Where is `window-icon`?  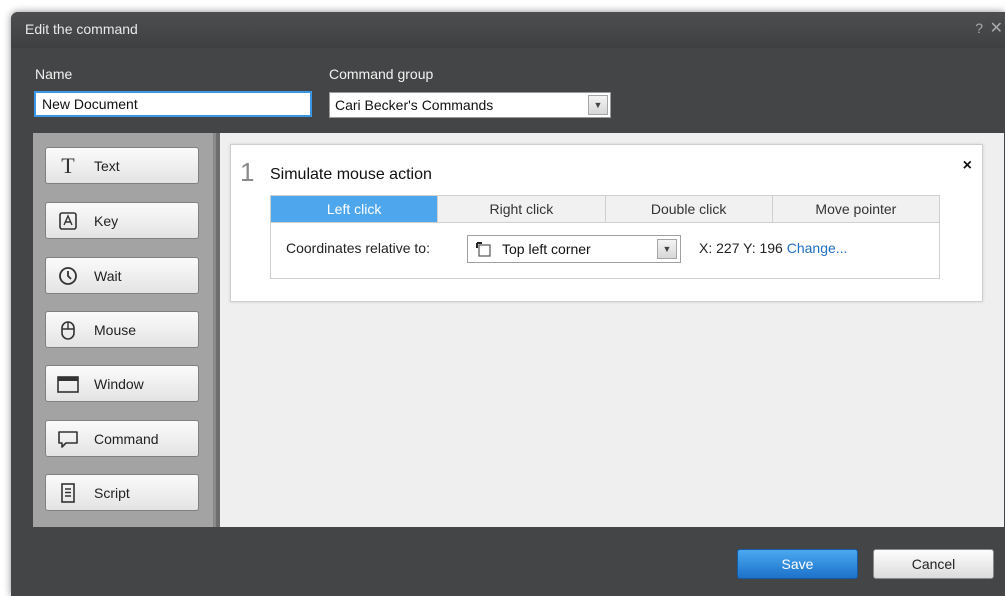
window-icon is located at coordinates (68, 384).